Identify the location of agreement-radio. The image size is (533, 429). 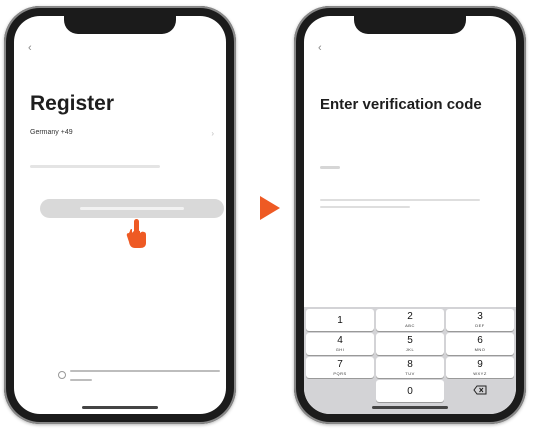
(62, 375).